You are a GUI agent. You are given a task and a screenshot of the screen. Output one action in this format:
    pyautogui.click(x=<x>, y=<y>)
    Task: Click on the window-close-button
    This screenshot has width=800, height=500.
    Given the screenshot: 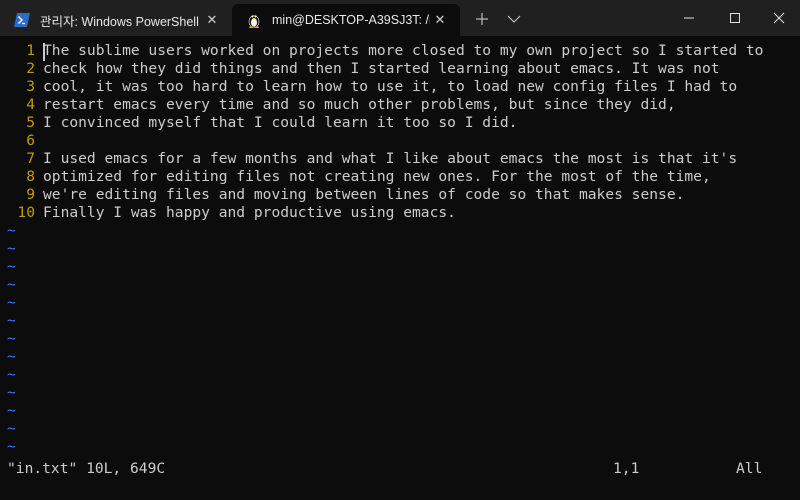 What is the action you would take?
    pyautogui.click(x=778, y=18)
    